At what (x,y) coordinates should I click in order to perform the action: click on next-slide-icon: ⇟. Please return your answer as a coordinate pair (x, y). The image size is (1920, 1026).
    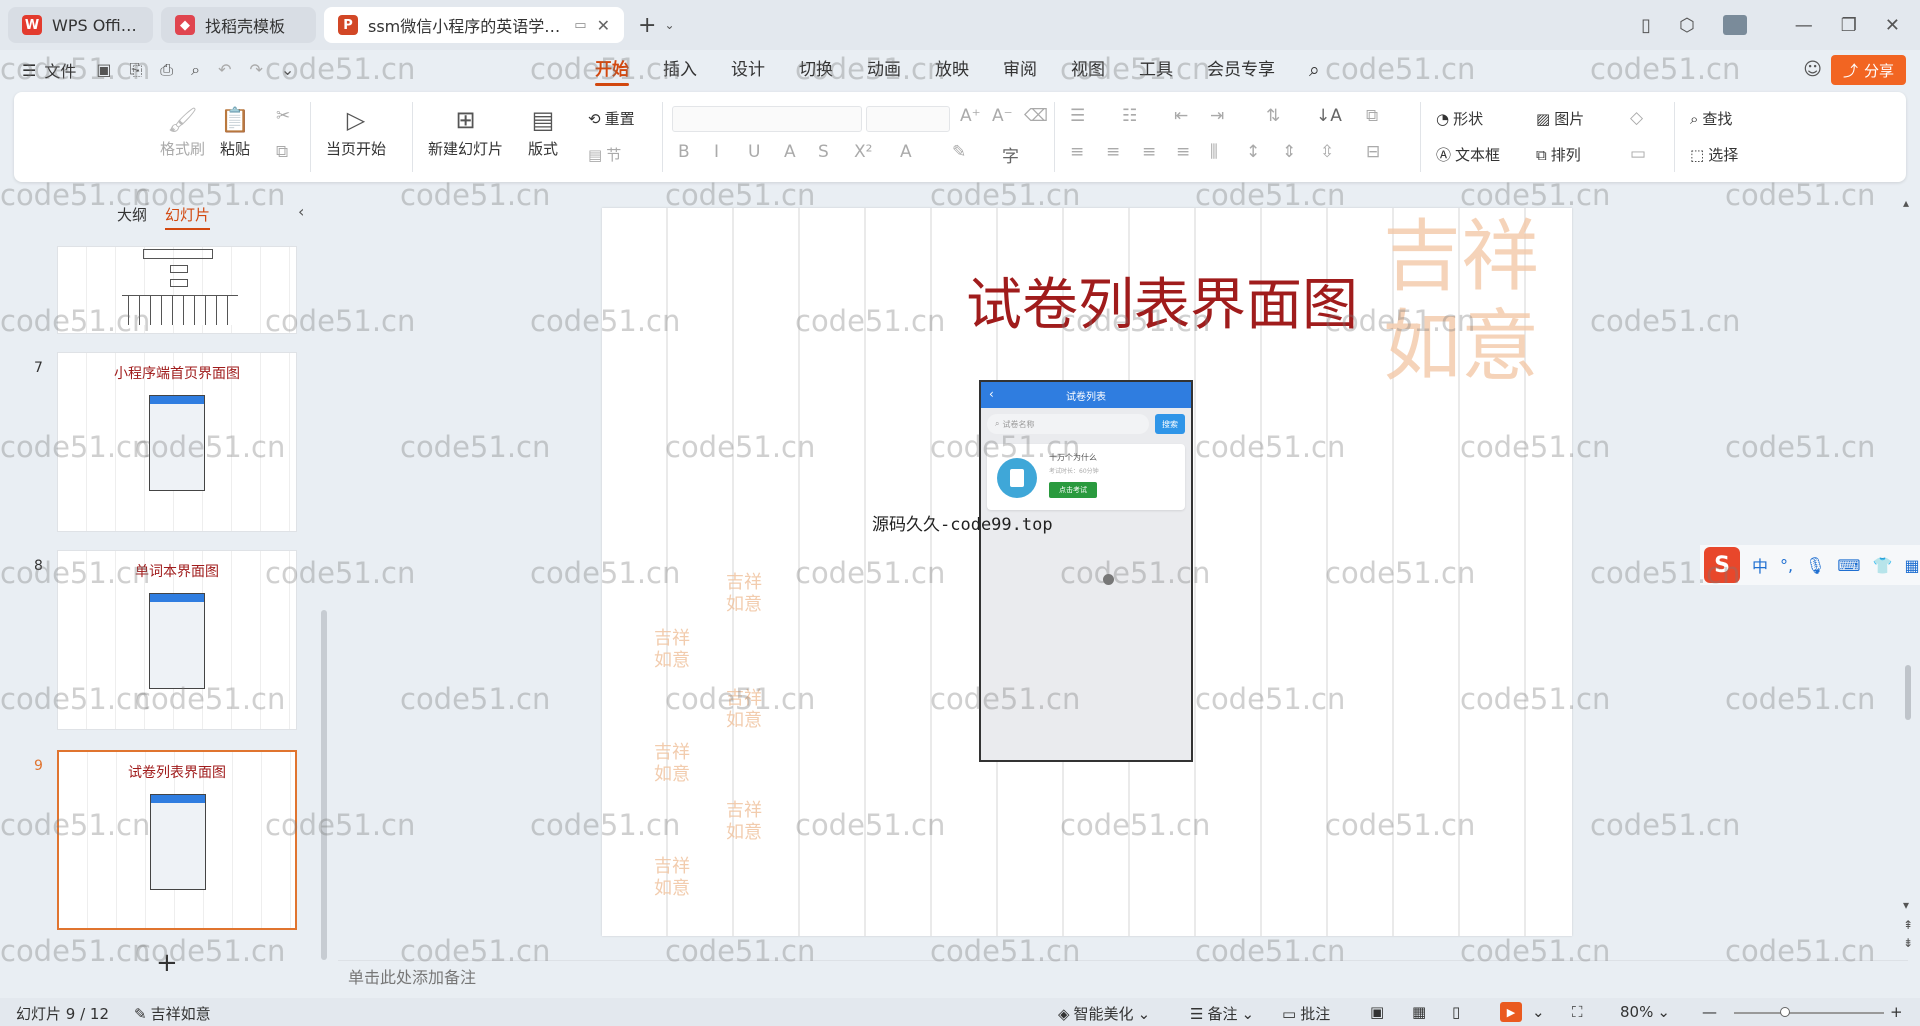
    Looking at the image, I should click on (1908, 943).